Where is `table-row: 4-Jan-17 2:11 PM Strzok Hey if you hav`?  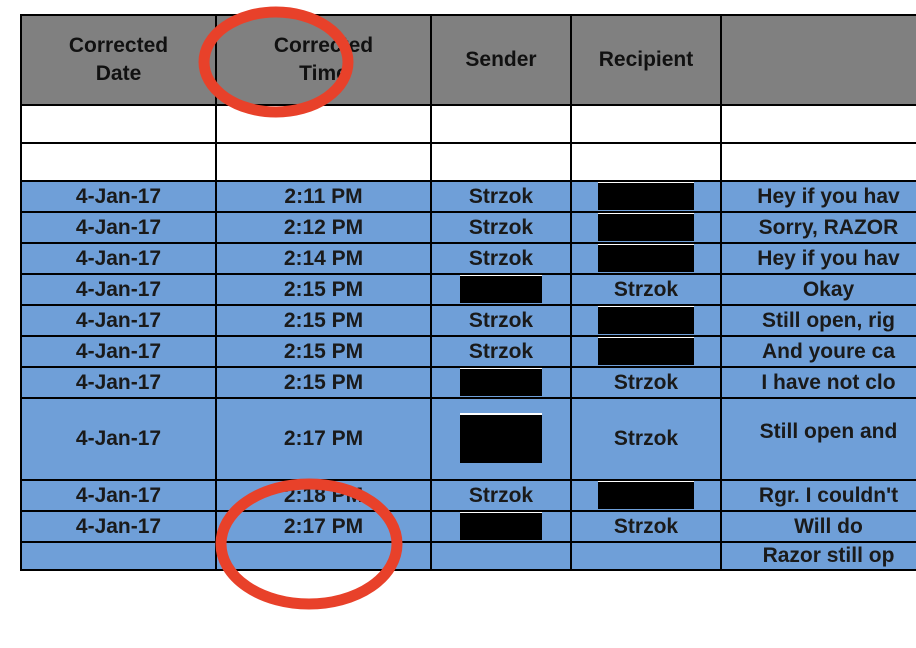 table-row: 4-Jan-17 2:11 PM Strzok Hey if you hav is located at coordinates (468, 196).